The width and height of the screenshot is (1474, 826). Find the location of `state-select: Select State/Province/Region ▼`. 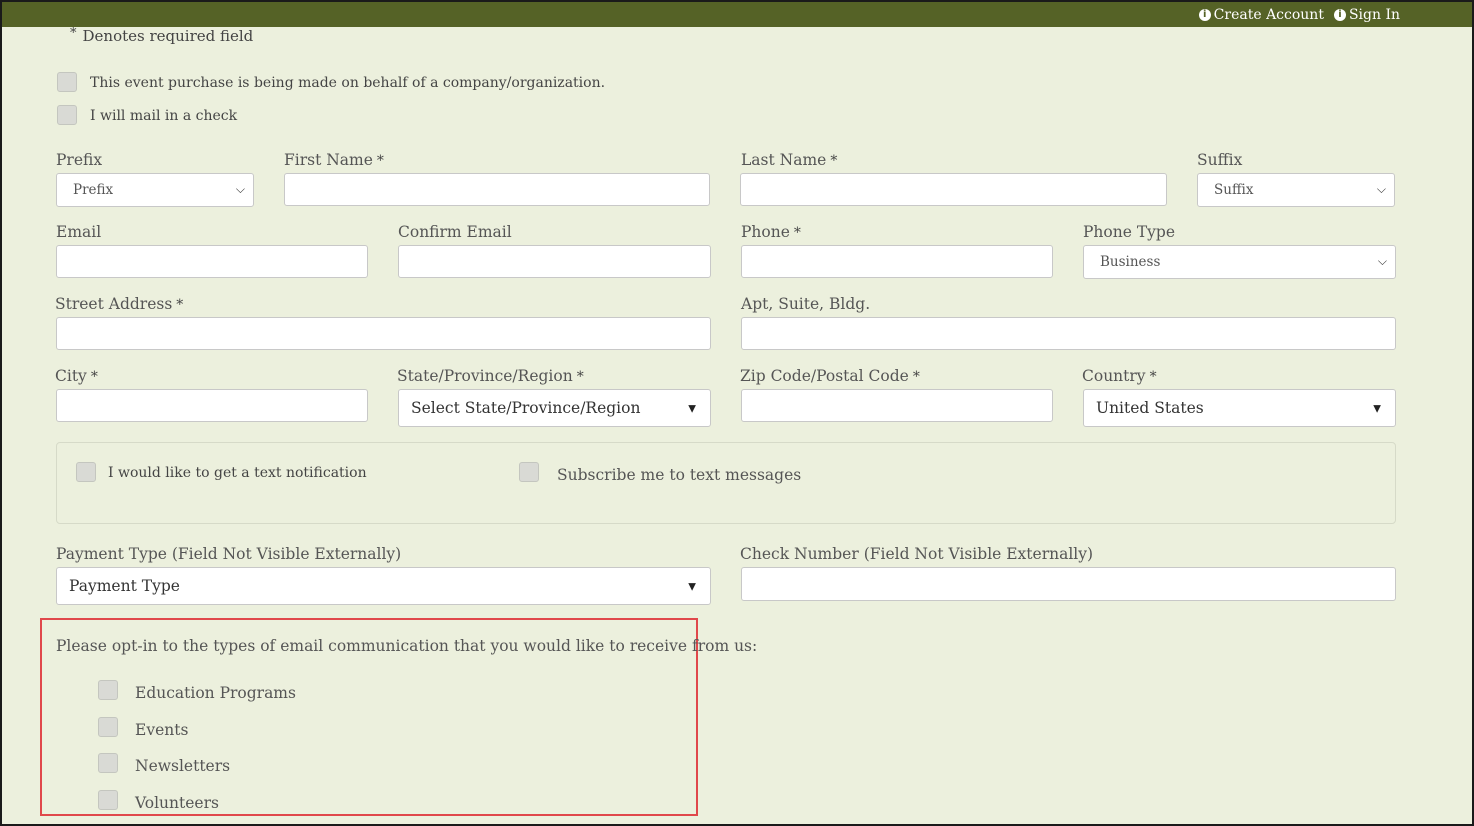

state-select: Select State/Province/Region ▼ is located at coordinates (554, 408).